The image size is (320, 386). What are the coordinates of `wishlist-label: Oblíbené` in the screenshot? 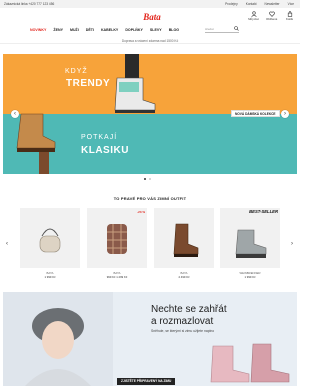 It's located at (272, 19).